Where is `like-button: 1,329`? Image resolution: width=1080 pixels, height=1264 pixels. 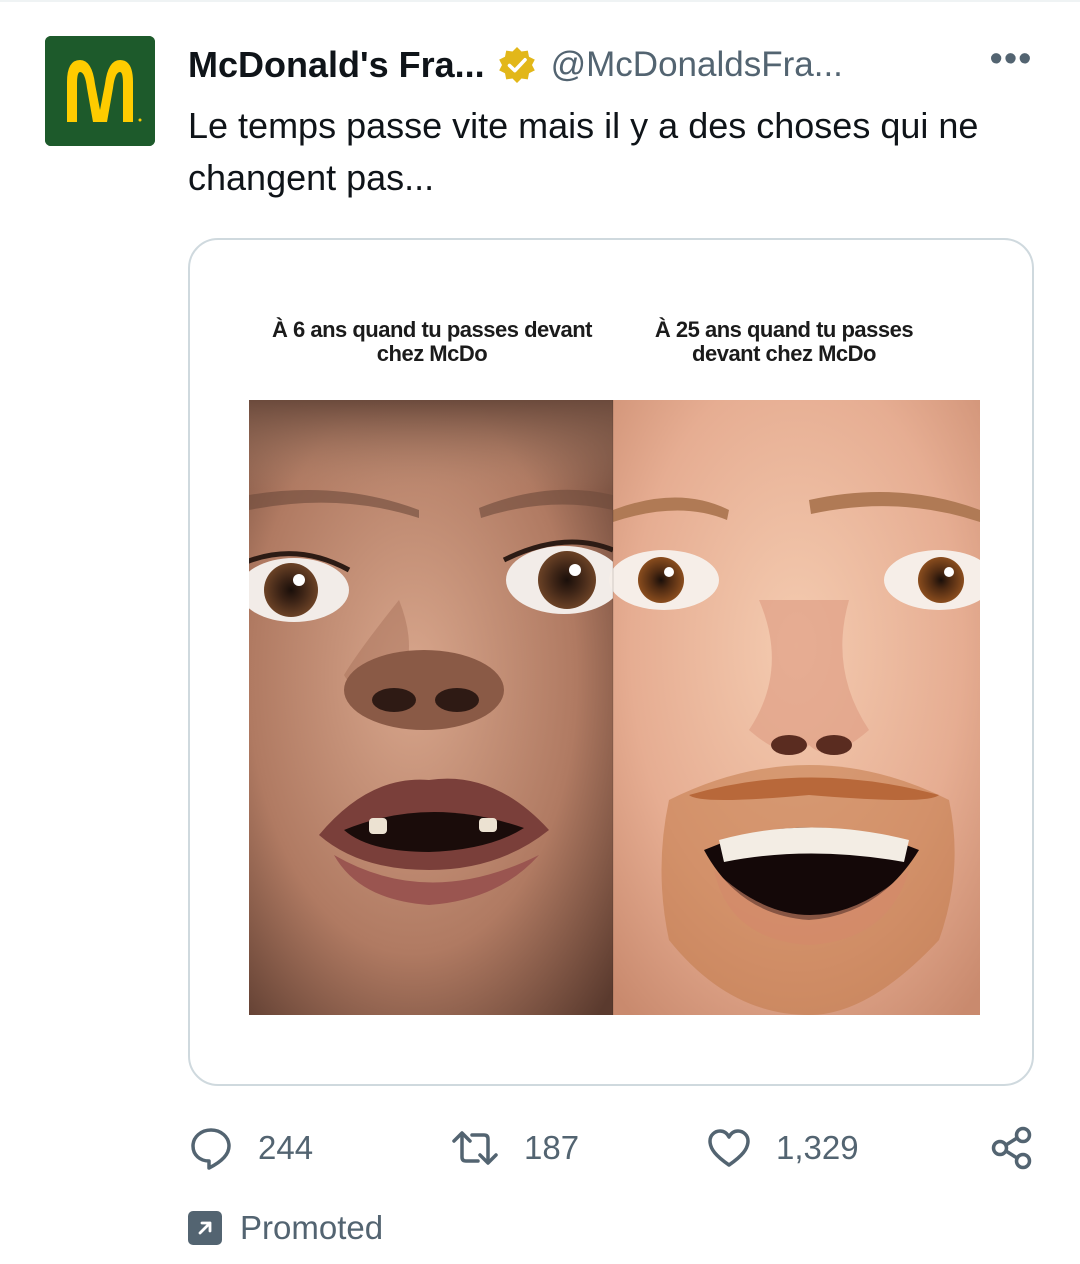
like-button: 1,329 is located at coordinates (782, 1148).